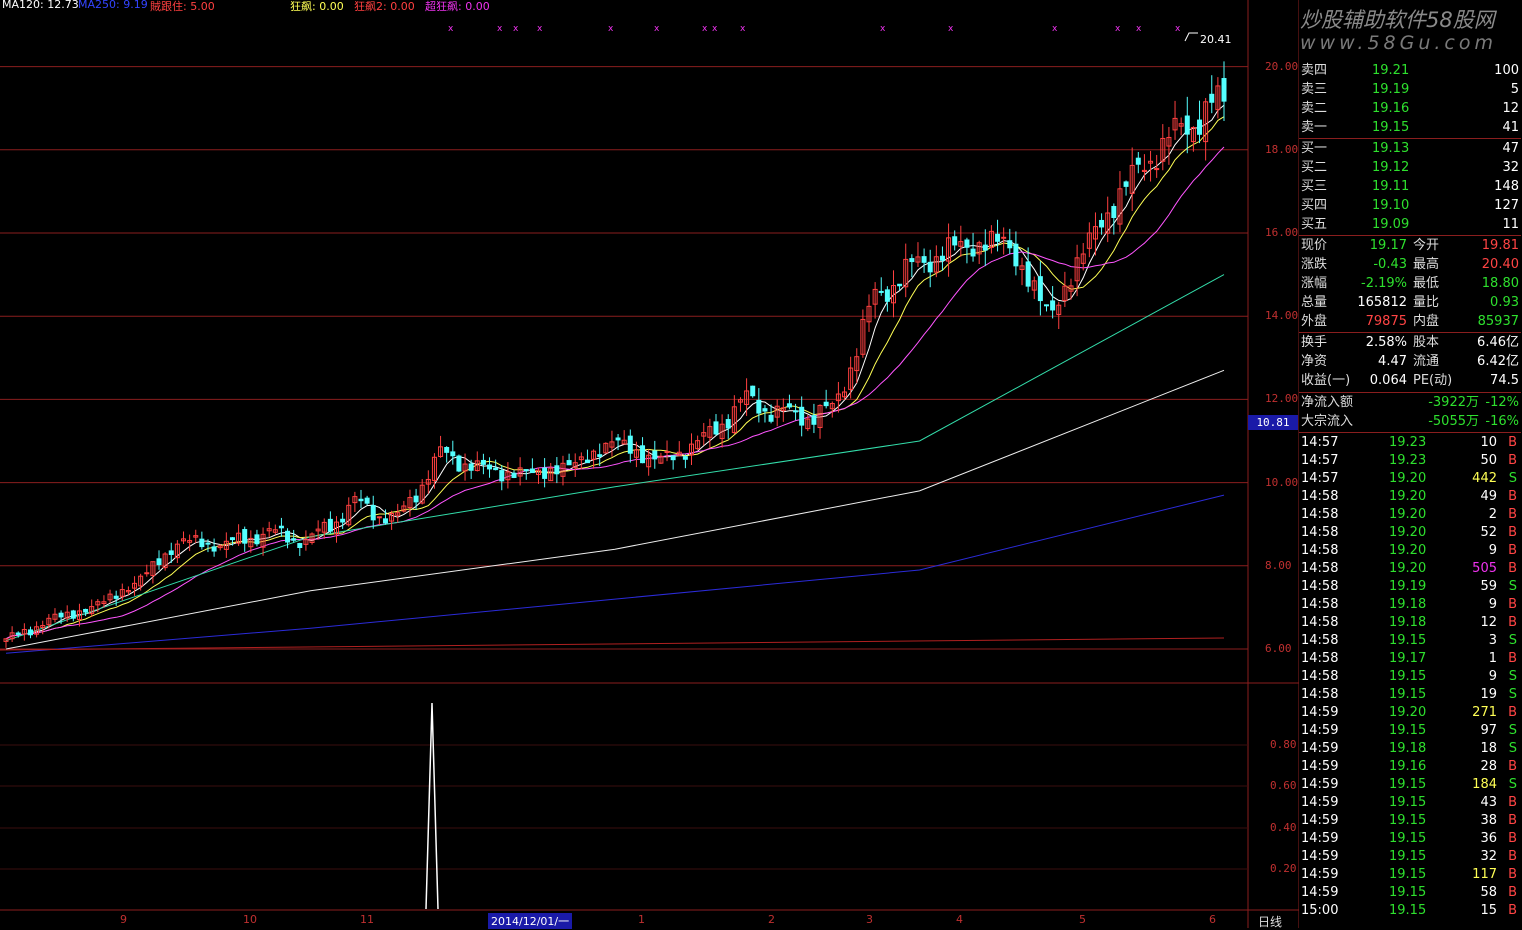 This screenshot has width=1522, height=930. Describe the element at coordinates (1410, 90) in the screenshot. I see `ask-row: 卖三 19.19 5` at that location.